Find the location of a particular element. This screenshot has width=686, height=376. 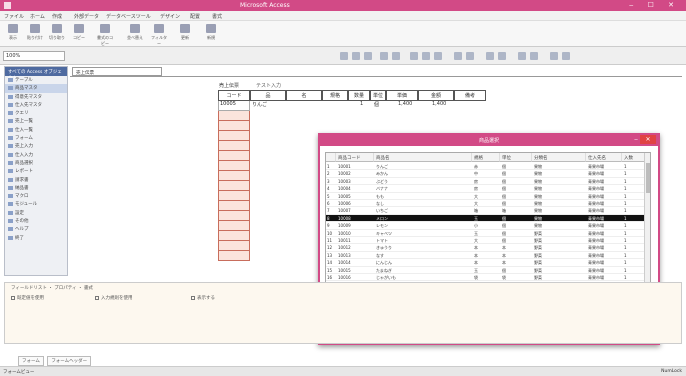

front-icon is located at coordinates (554, 56).